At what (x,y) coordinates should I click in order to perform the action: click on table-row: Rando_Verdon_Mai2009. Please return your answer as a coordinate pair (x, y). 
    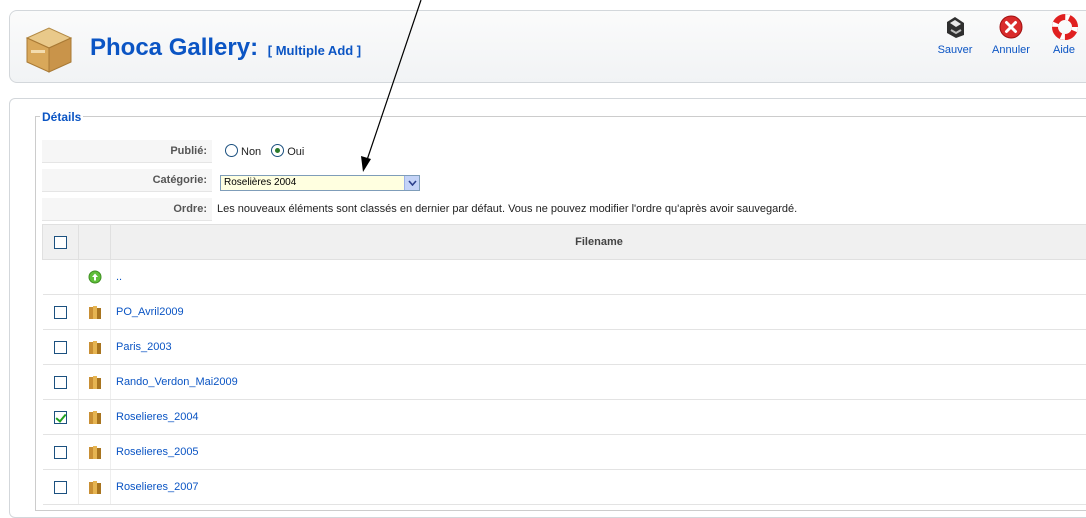
    Looking at the image, I should click on (564, 382).